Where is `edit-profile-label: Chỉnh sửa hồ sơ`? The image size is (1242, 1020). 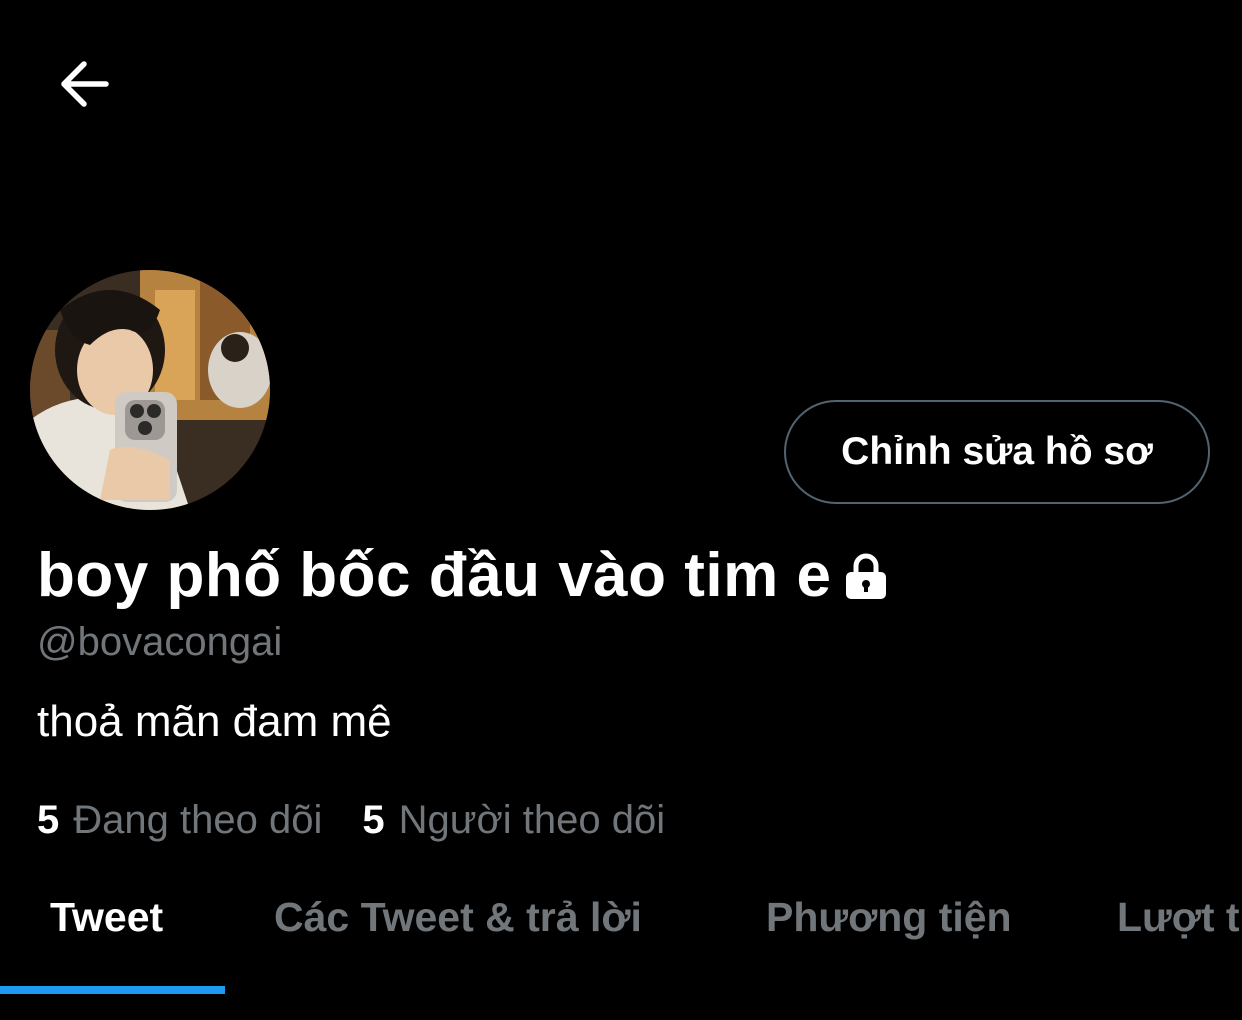
edit-profile-label: Chỉnh sửa hồ sơ is located at coordinates (997, 451).